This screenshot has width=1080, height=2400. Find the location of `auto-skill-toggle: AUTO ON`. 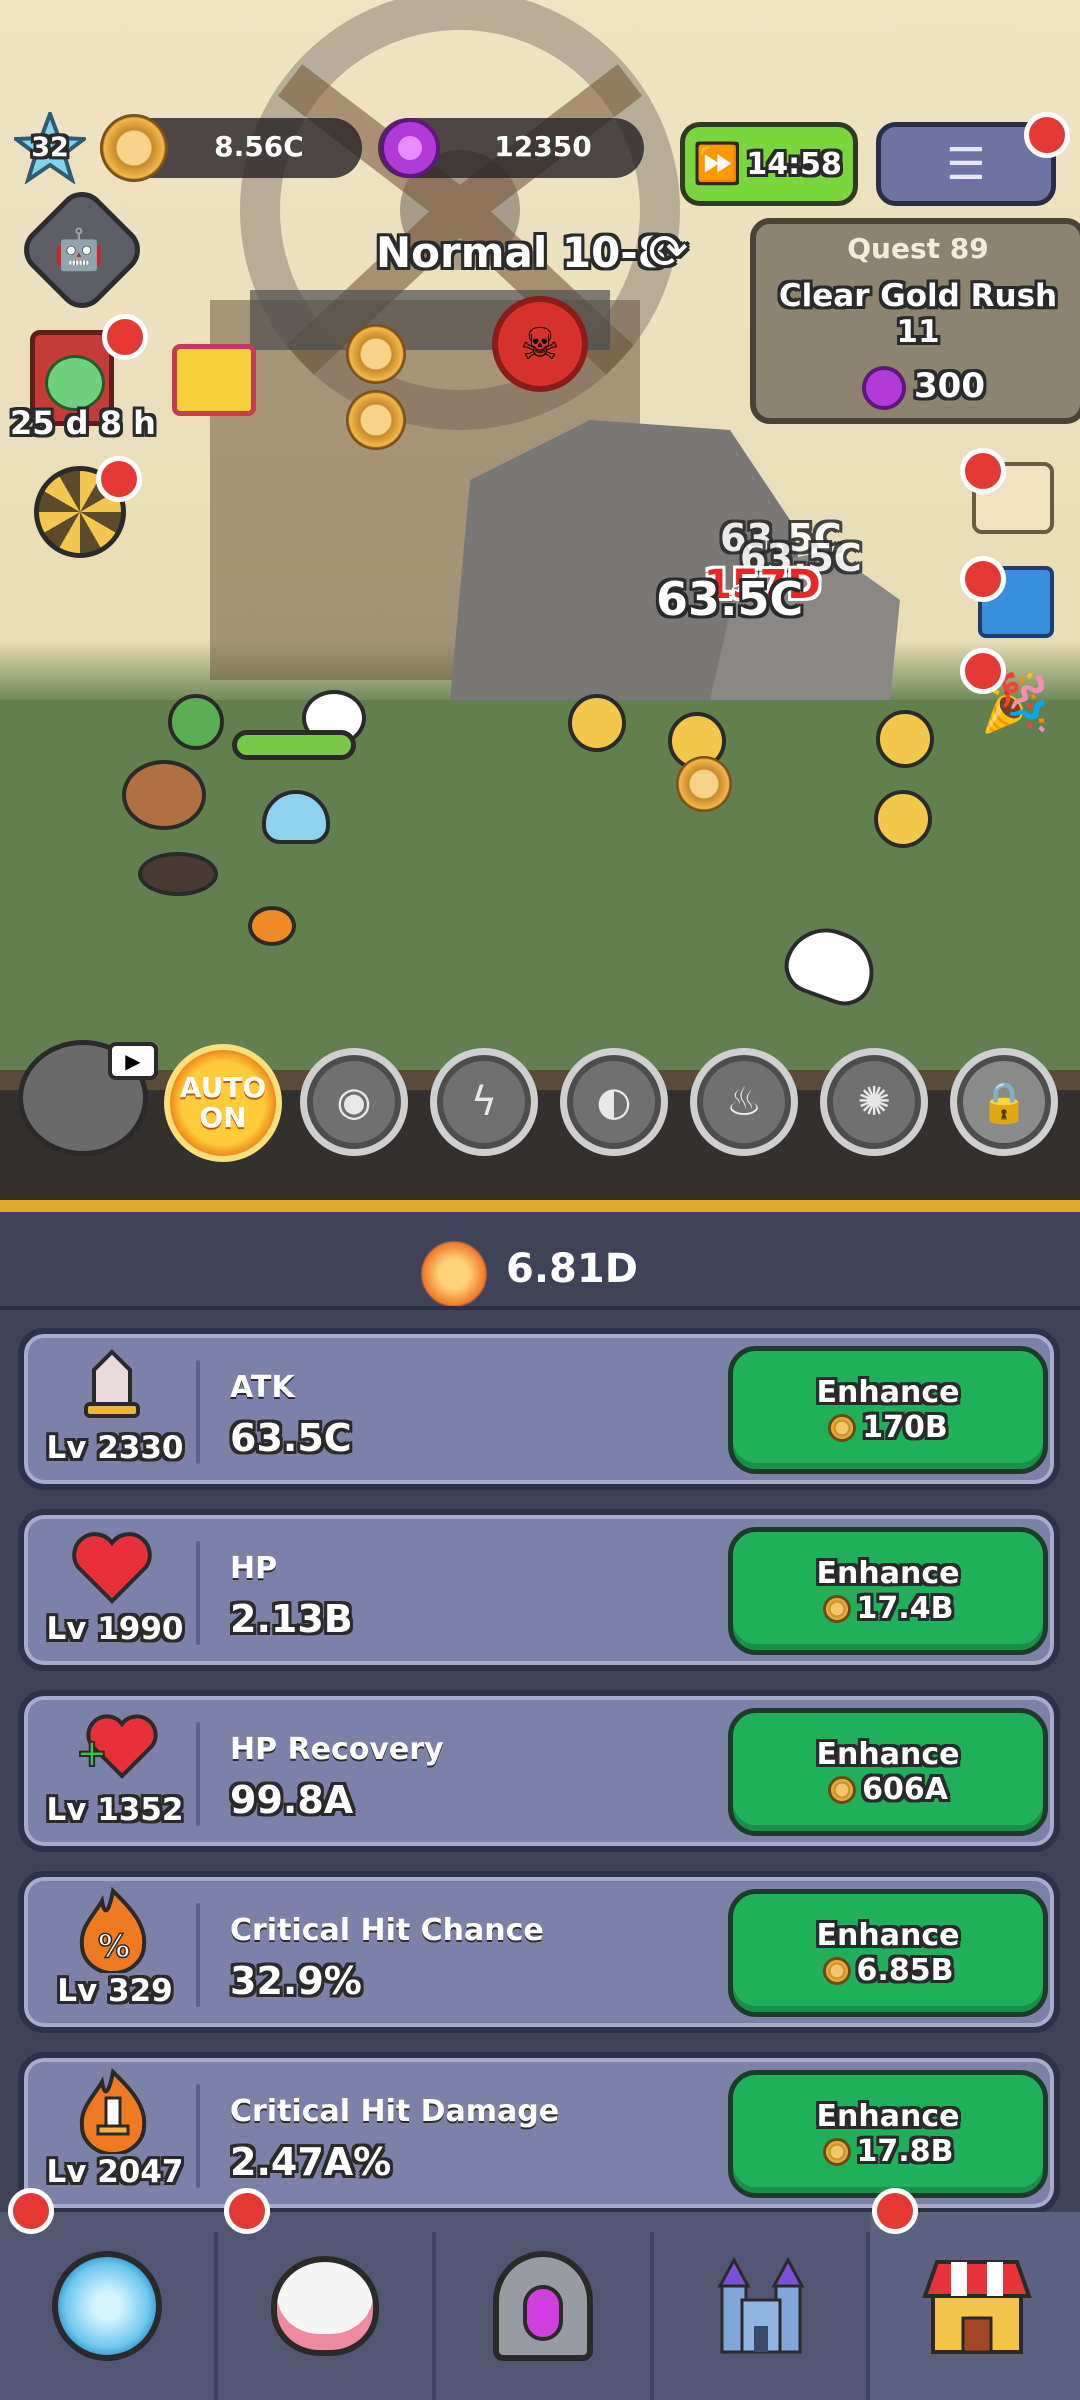

auto-skill-toggle: AUTO ON is located at coordinates (223, 1103).